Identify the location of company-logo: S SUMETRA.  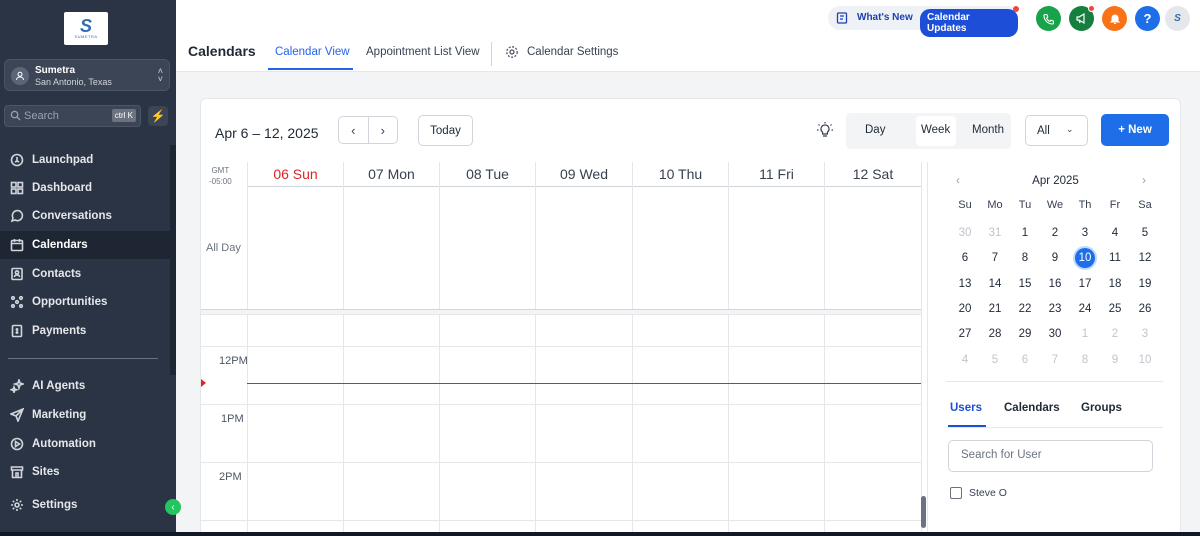
(86, 28).